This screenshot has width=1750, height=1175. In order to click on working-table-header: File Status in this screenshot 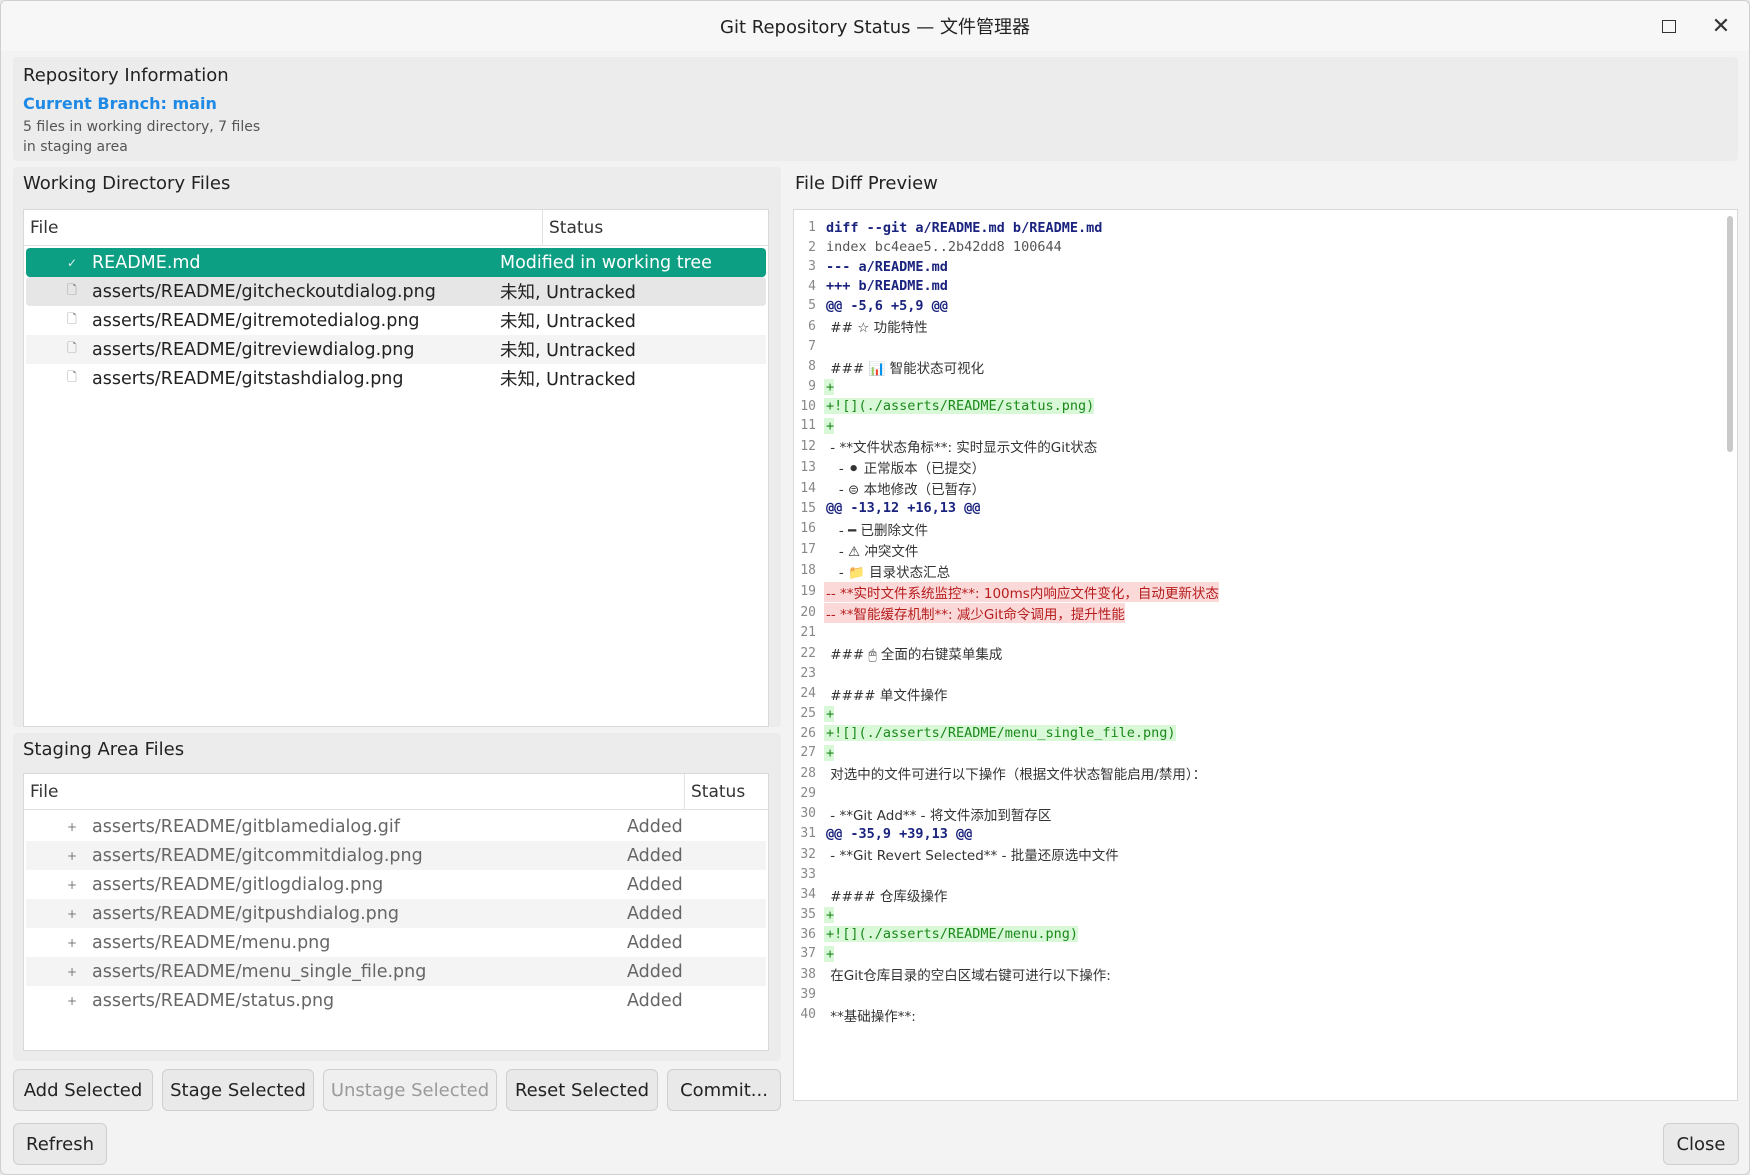, I will do `click(396, 228)`.